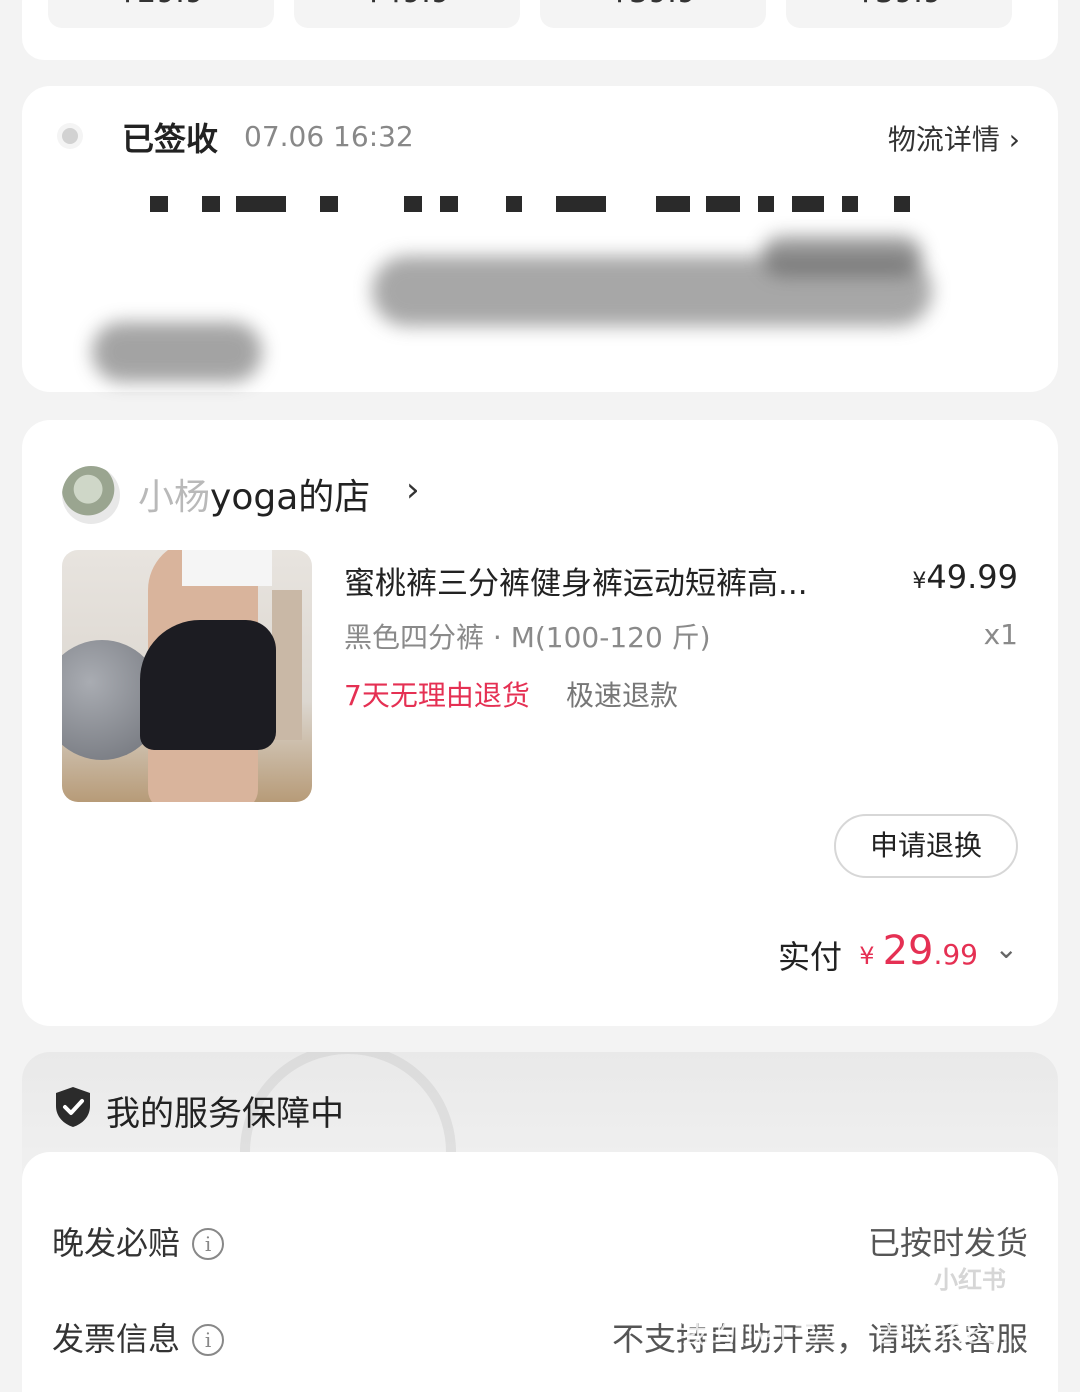  What do you see at coordinates (809, 957) in the screenshot?
I see `paid-label: 实付` at bounding box center [809, 957].